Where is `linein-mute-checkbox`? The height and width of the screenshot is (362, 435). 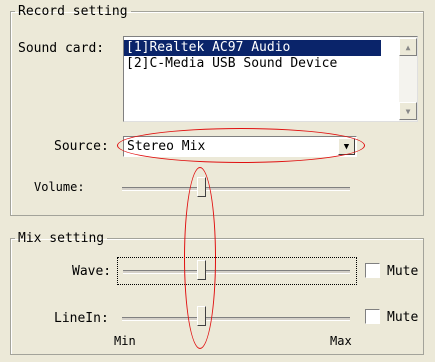 linein-mute-checkbox is located at coordinates (372, 316).